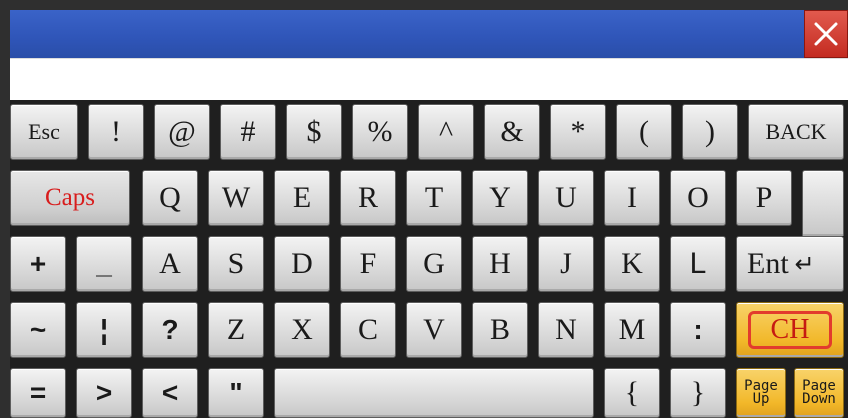  Describe the element at coordinates (248, 132) in the screenshot. I see `key-hash: #` at that location.